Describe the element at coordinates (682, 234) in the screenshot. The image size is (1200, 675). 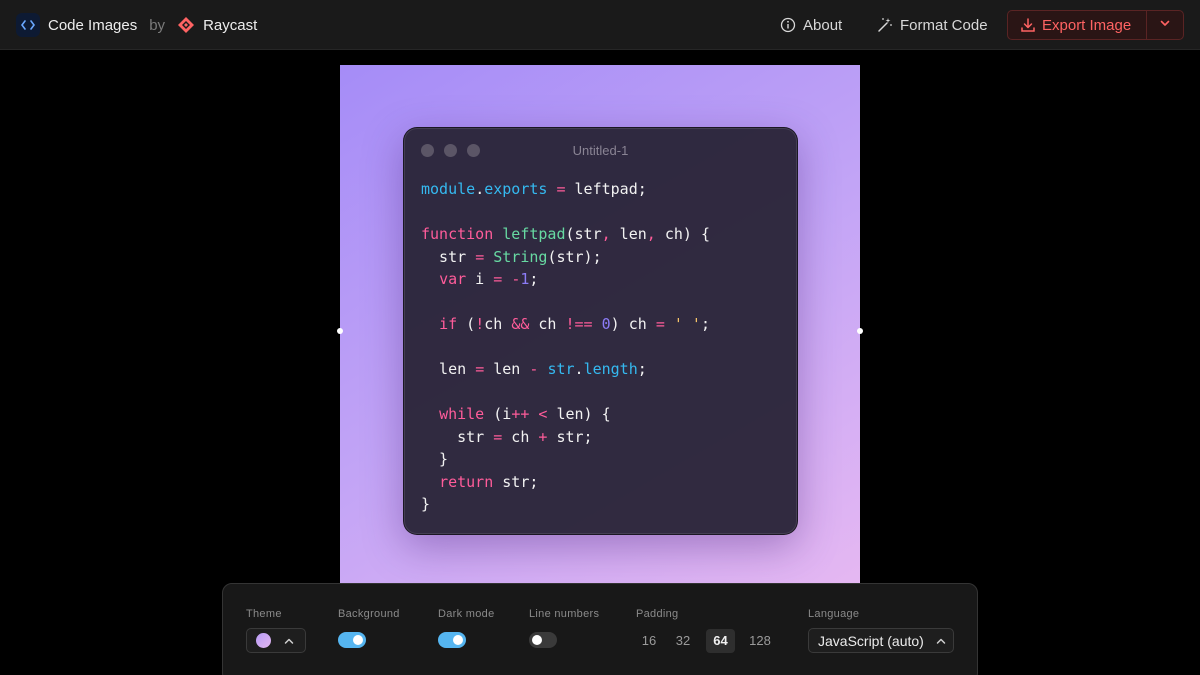
I see `code-token: ch) {` at that location.